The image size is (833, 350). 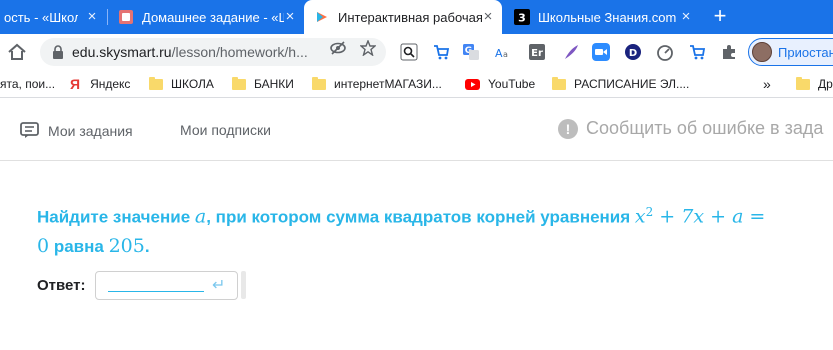 I want to click on math-number: 205, so click(x=126, y=245).